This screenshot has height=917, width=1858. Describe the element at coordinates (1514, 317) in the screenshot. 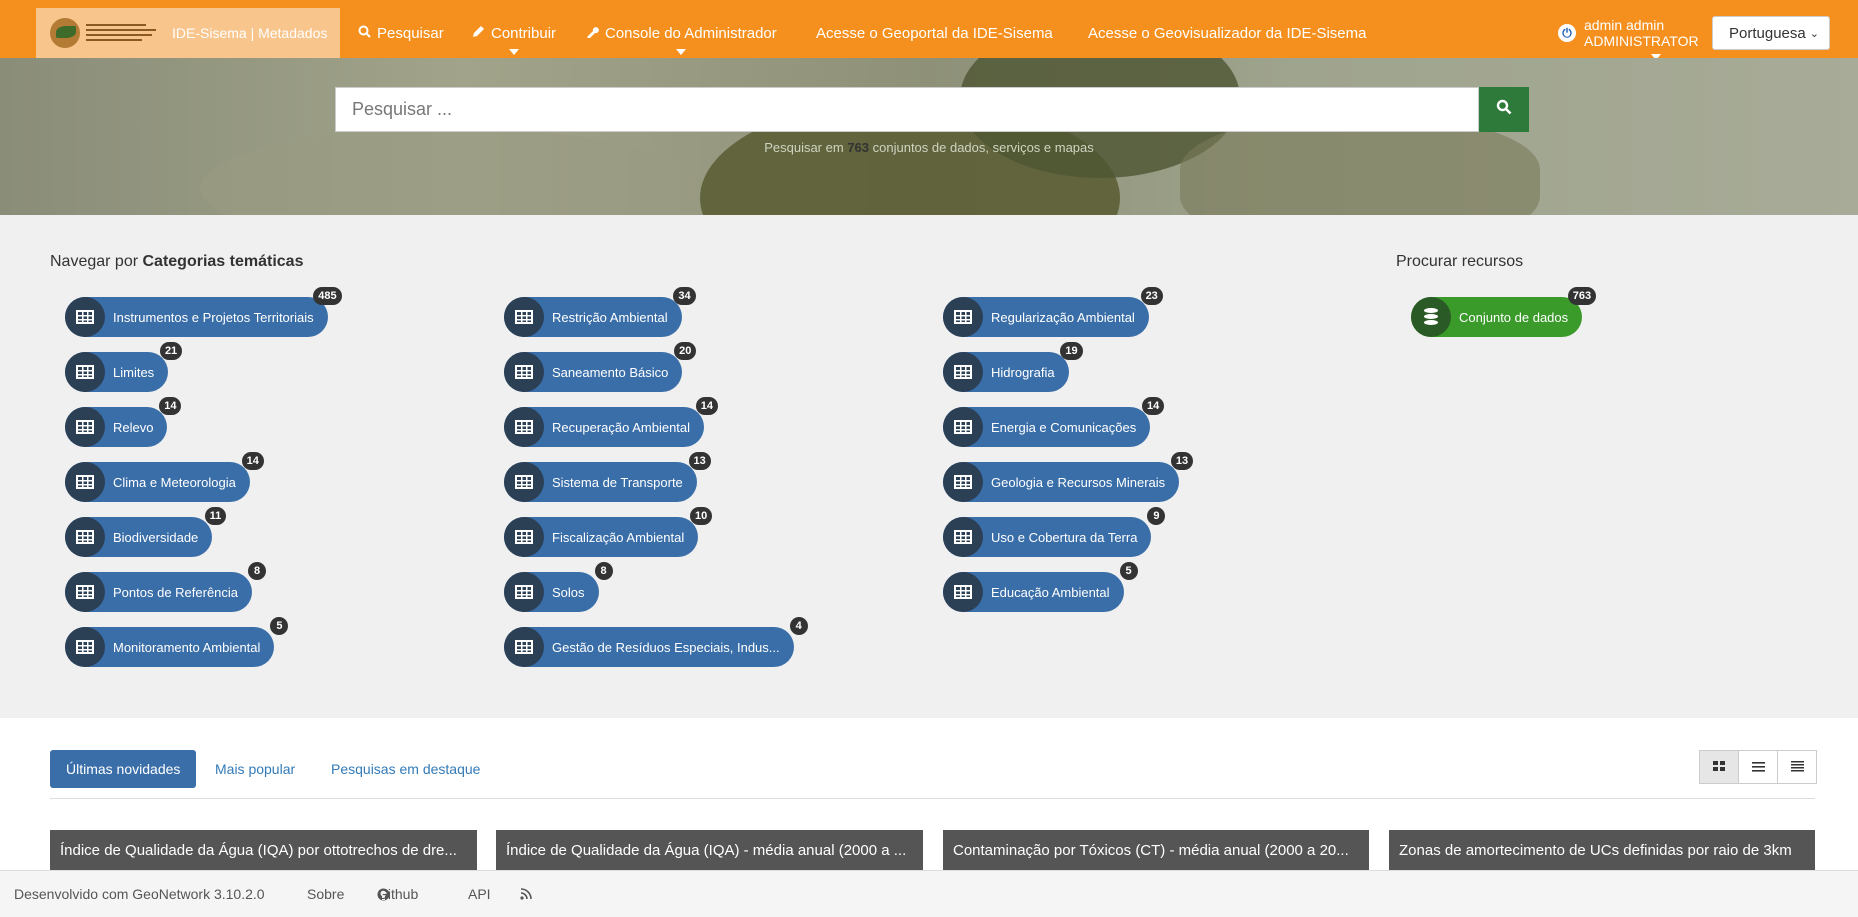

I see `resource-label: Conjunto de dados` at that location.